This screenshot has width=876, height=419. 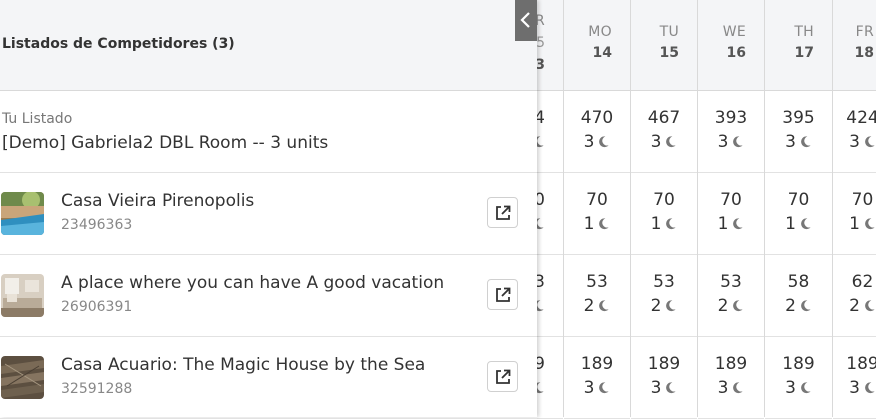 What do you see at coordinates (736, 53) in the screenshot?
I see `day-number: 16` at bounding box center [736, 53].